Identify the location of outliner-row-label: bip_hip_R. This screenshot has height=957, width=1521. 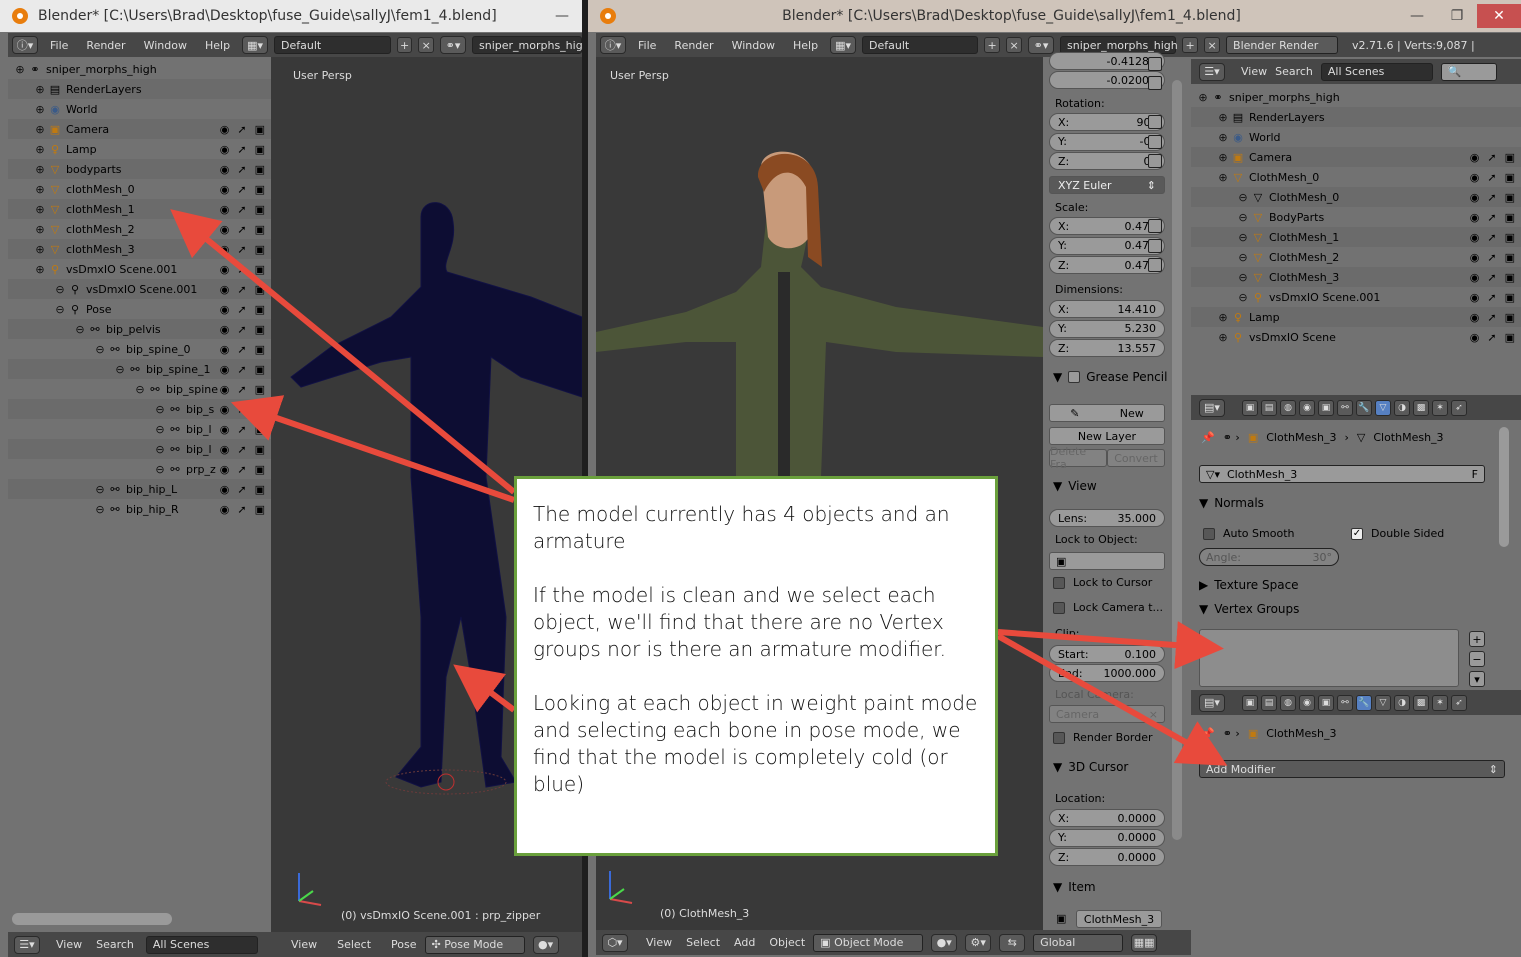
(152, 509).